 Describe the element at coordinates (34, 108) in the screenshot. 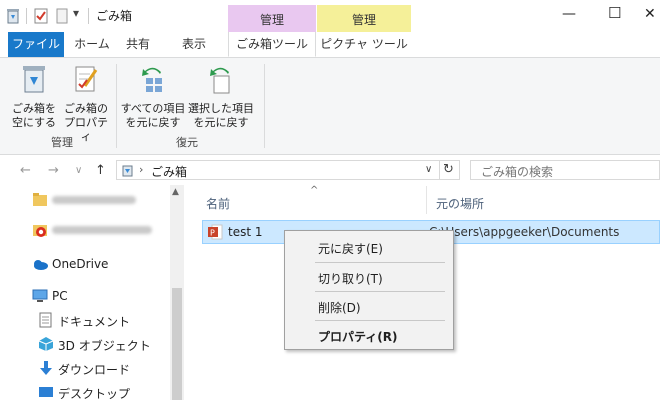

I see `button-label: ごみ箱を` at that location.